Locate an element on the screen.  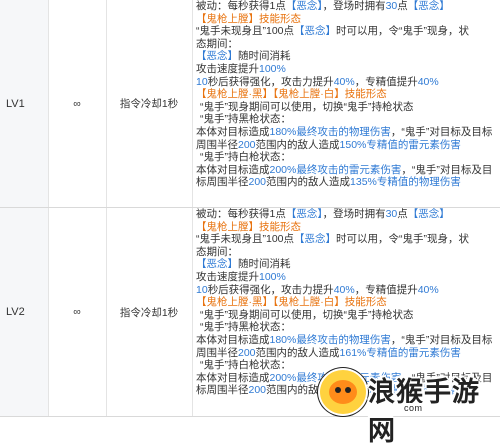
description-line: 本体对目标造成200%最终攻击的雷元素伤害，“鬼手”对目标及目 is located at coordinates (346, 170).